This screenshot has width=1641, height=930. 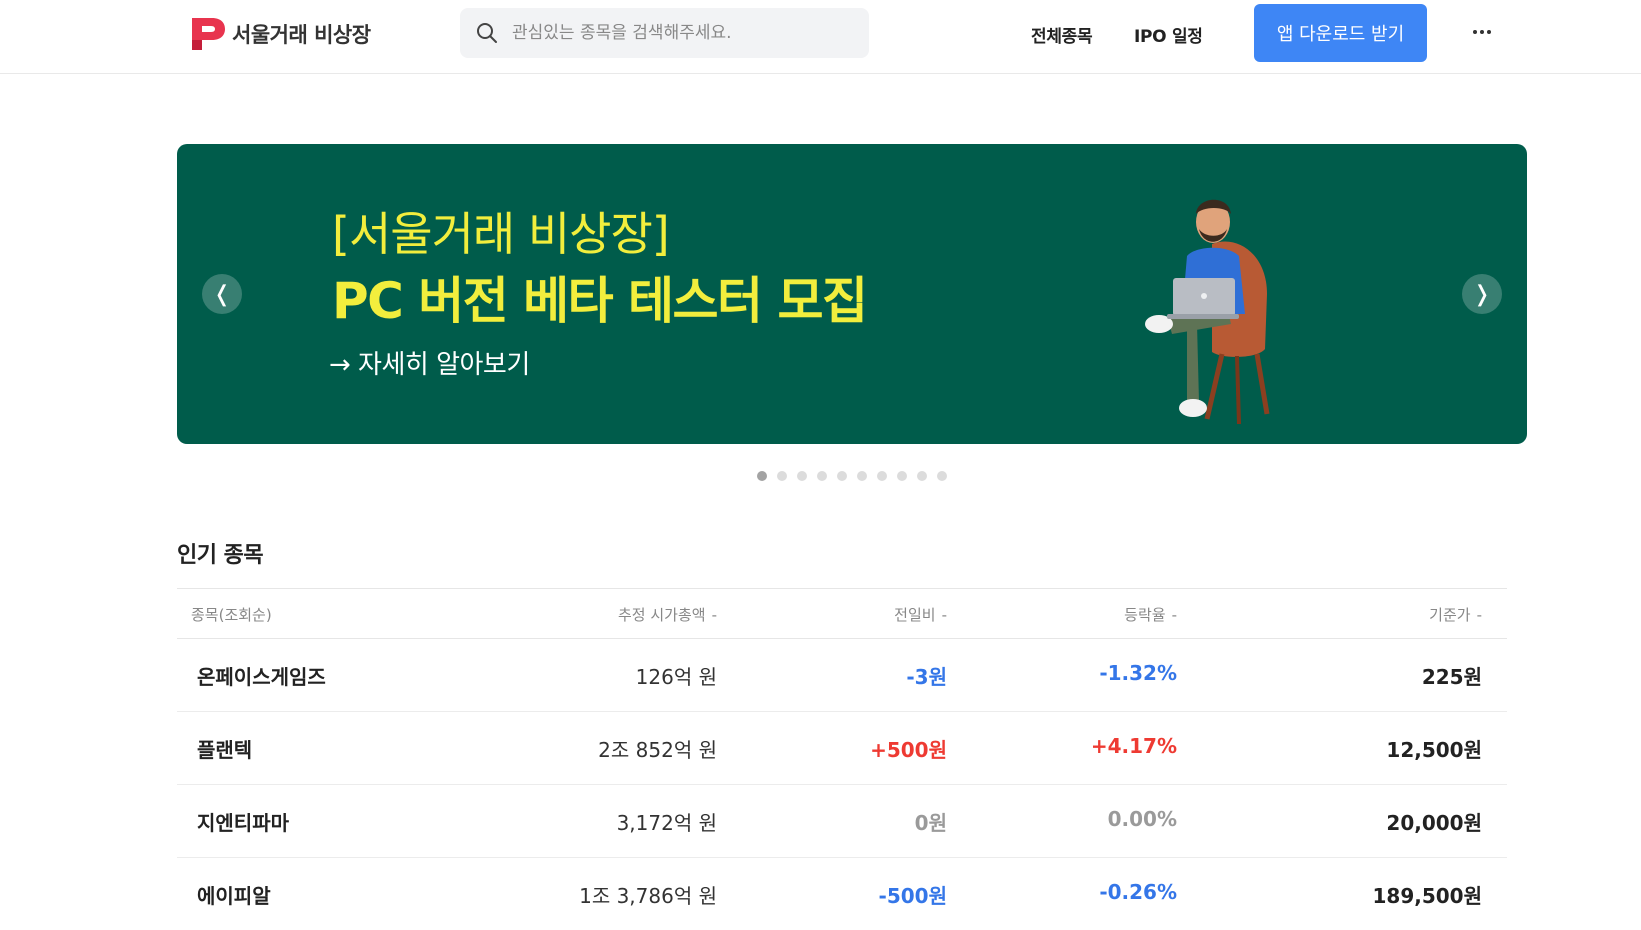 What do you see at coordinates (666, 823) in the screenshot?
I see `stock-market-cap: 3,172억 원` at bounding box center [666, 823].